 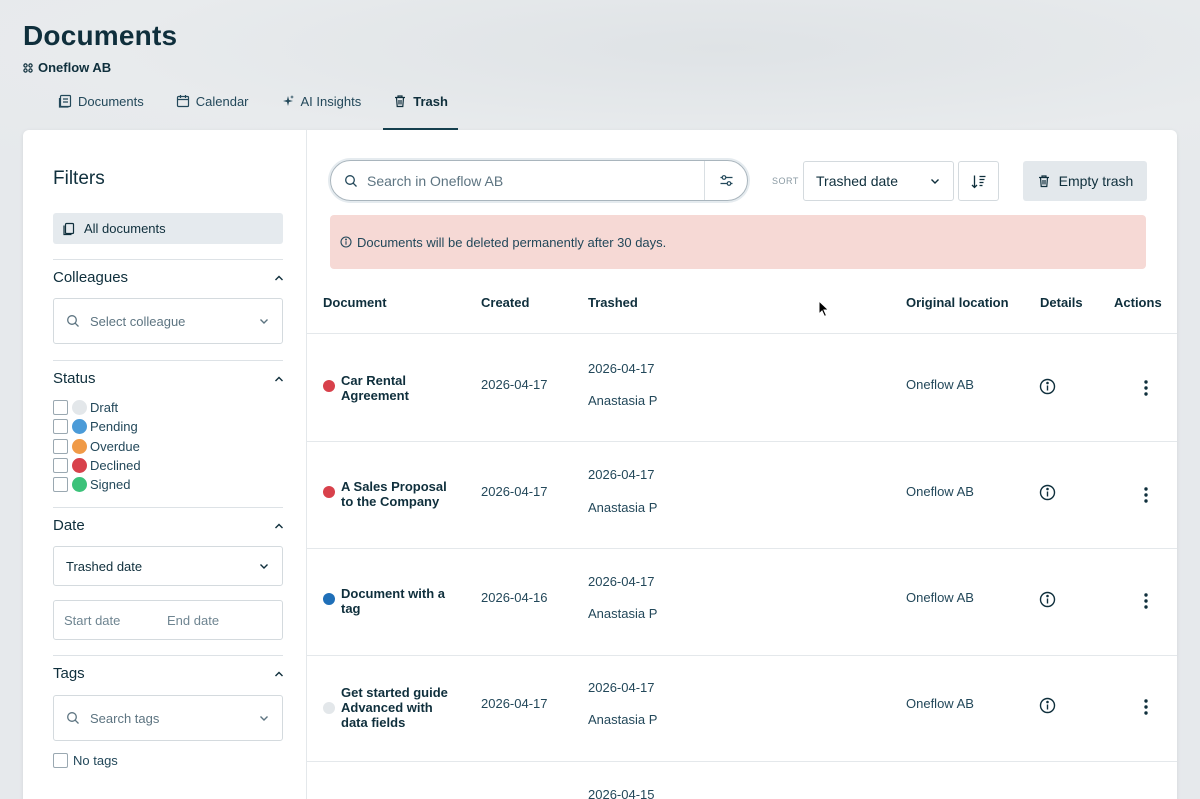 What do you see at coordinates (621, 793) in the screenshot?
I see `trashed-date: 2026-04-15` at bounding box center [621, 793].